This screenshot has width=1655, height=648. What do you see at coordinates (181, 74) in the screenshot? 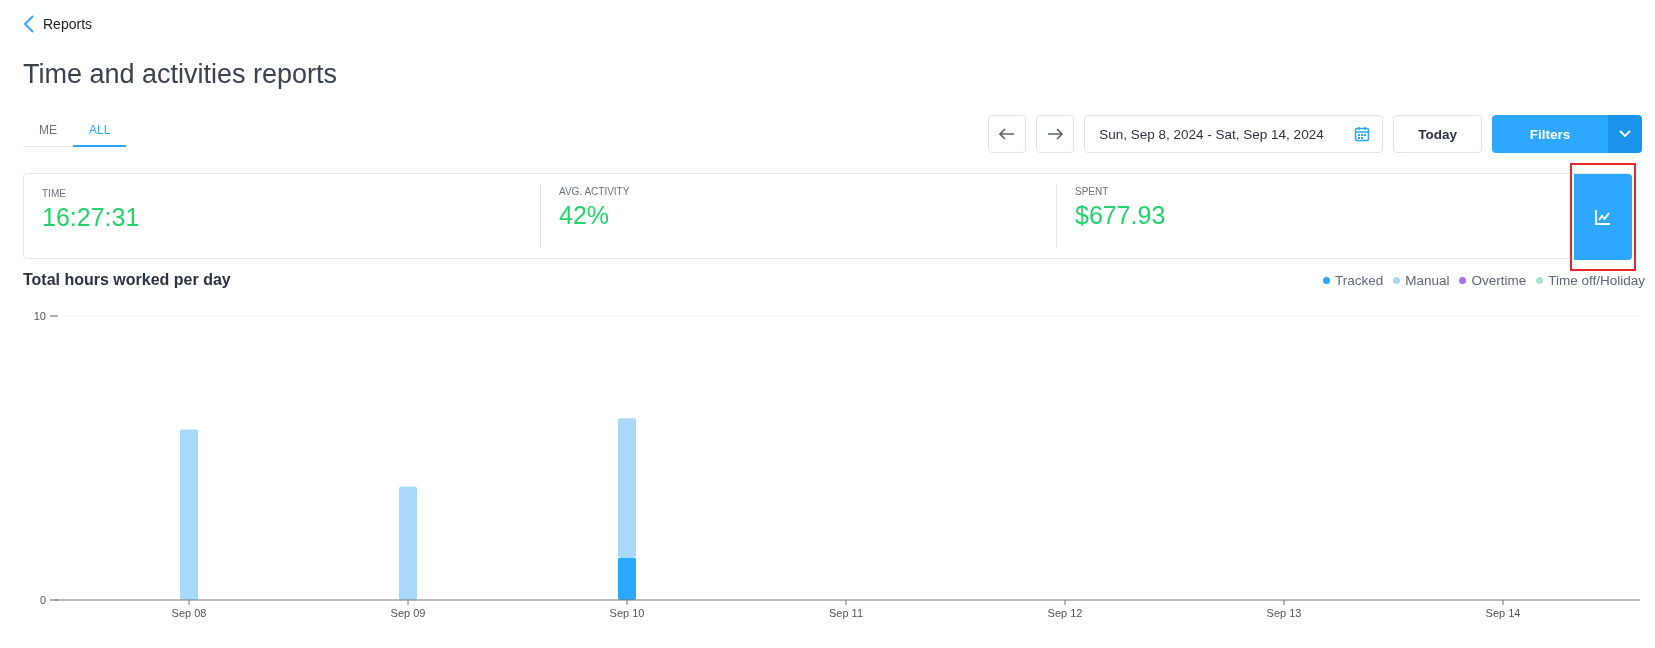
I see `page-title: Time and activities reports` at bounding box center [181, 74].